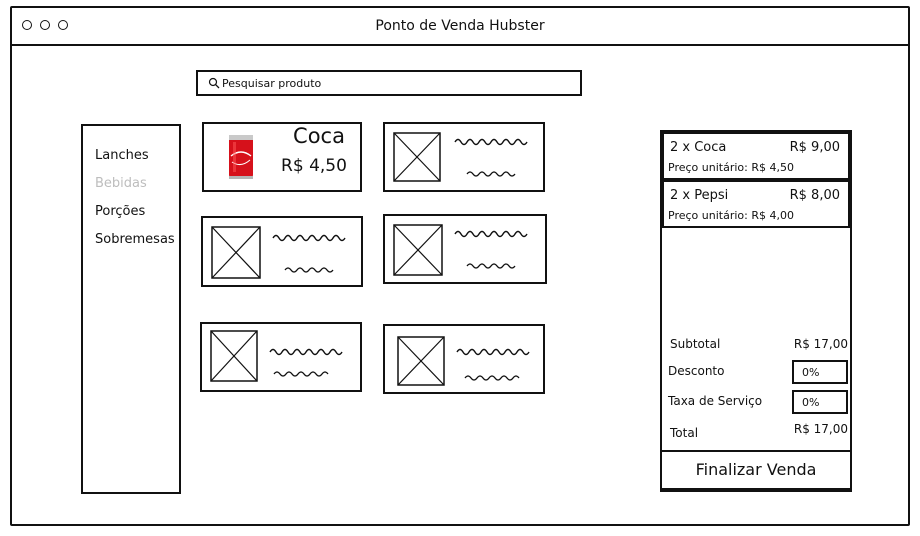 Image resolution: width=920 pixels, height=536 pixels. What do you see at coordinates (820, 344) in the screenshot?
I see `subtotal-value: R$ 17,00` at bounding box center [820, 344].